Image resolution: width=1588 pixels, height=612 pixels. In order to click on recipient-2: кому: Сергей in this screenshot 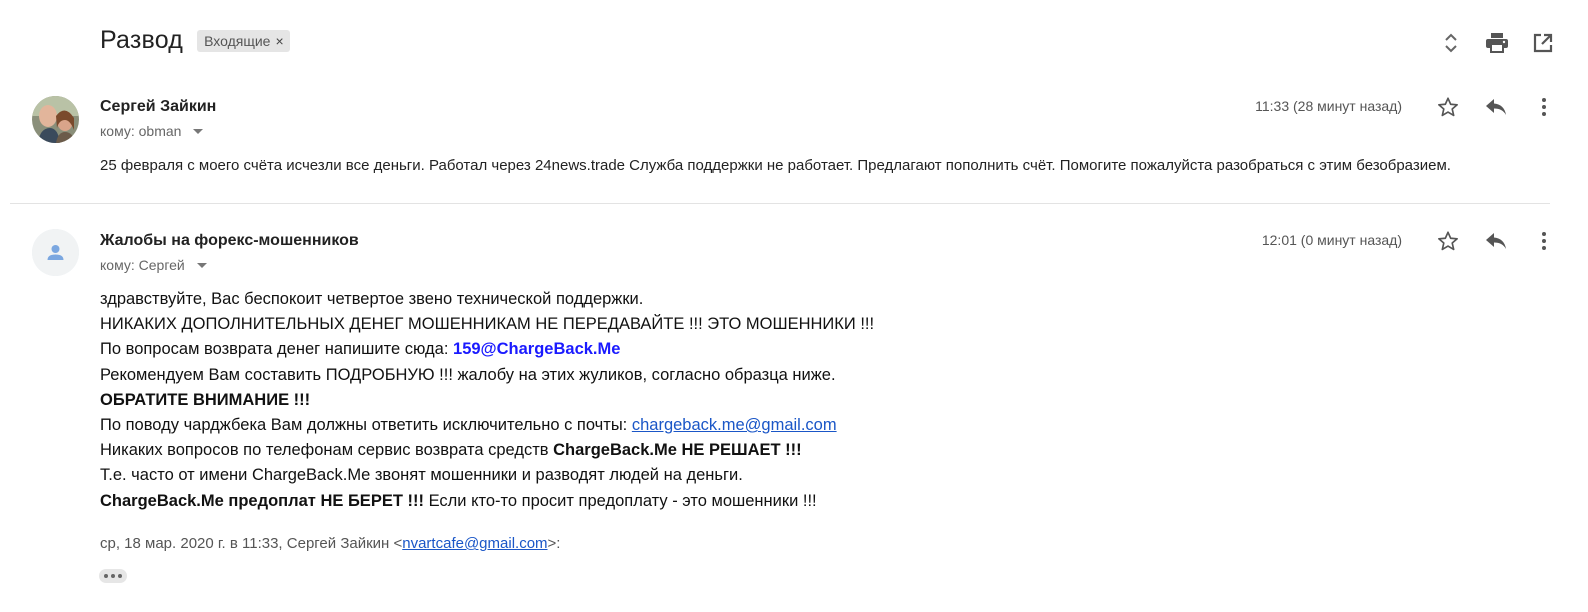, I will do `click(153, 265)`.